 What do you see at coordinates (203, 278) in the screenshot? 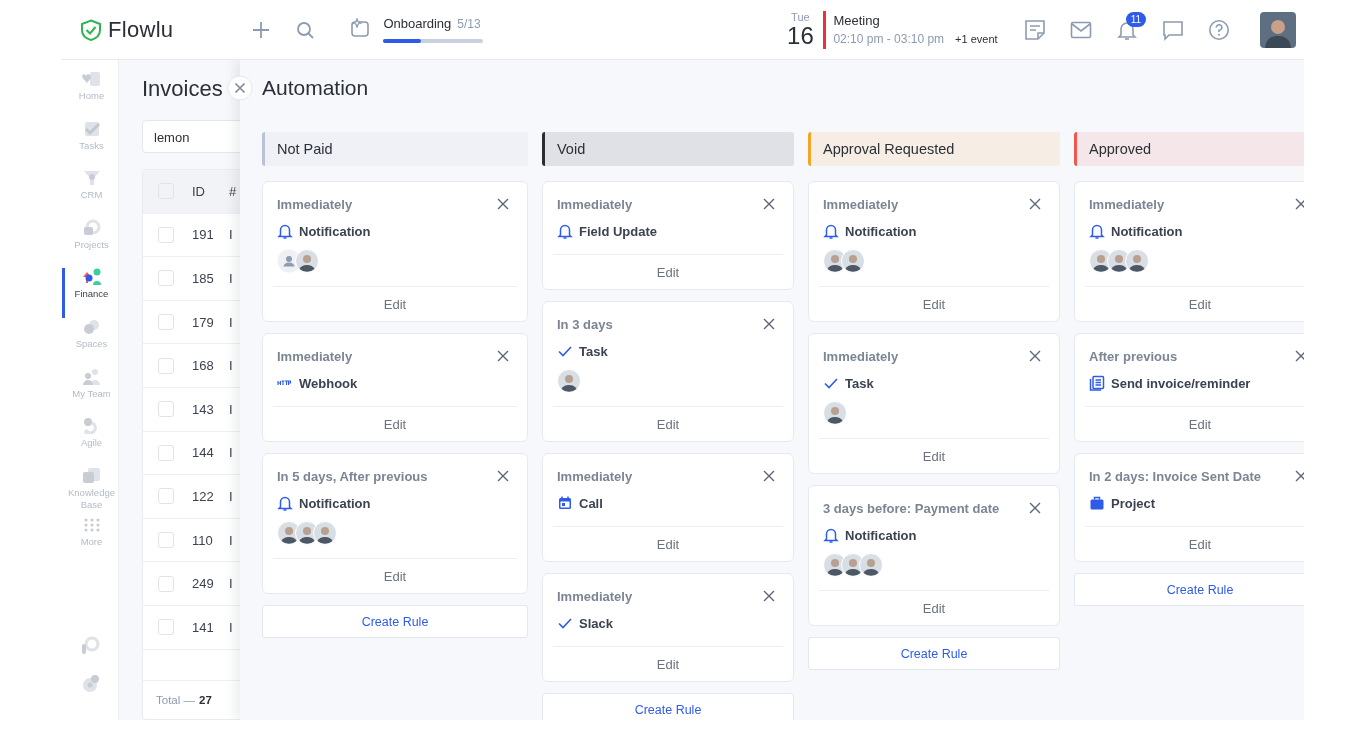
I see `table-cell-text: 185` at bounding box center [203, 278].